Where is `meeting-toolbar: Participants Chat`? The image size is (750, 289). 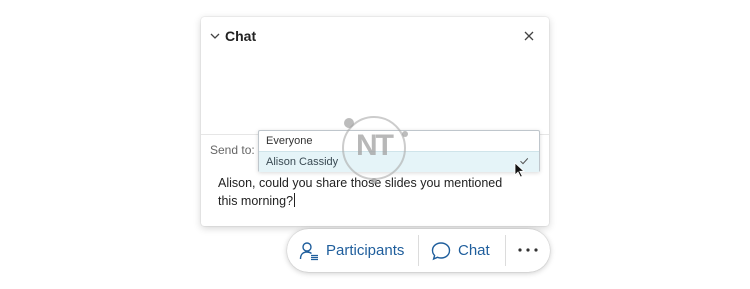
meeting-toolbar: Participants Chat is located at coordinates (418, 250).